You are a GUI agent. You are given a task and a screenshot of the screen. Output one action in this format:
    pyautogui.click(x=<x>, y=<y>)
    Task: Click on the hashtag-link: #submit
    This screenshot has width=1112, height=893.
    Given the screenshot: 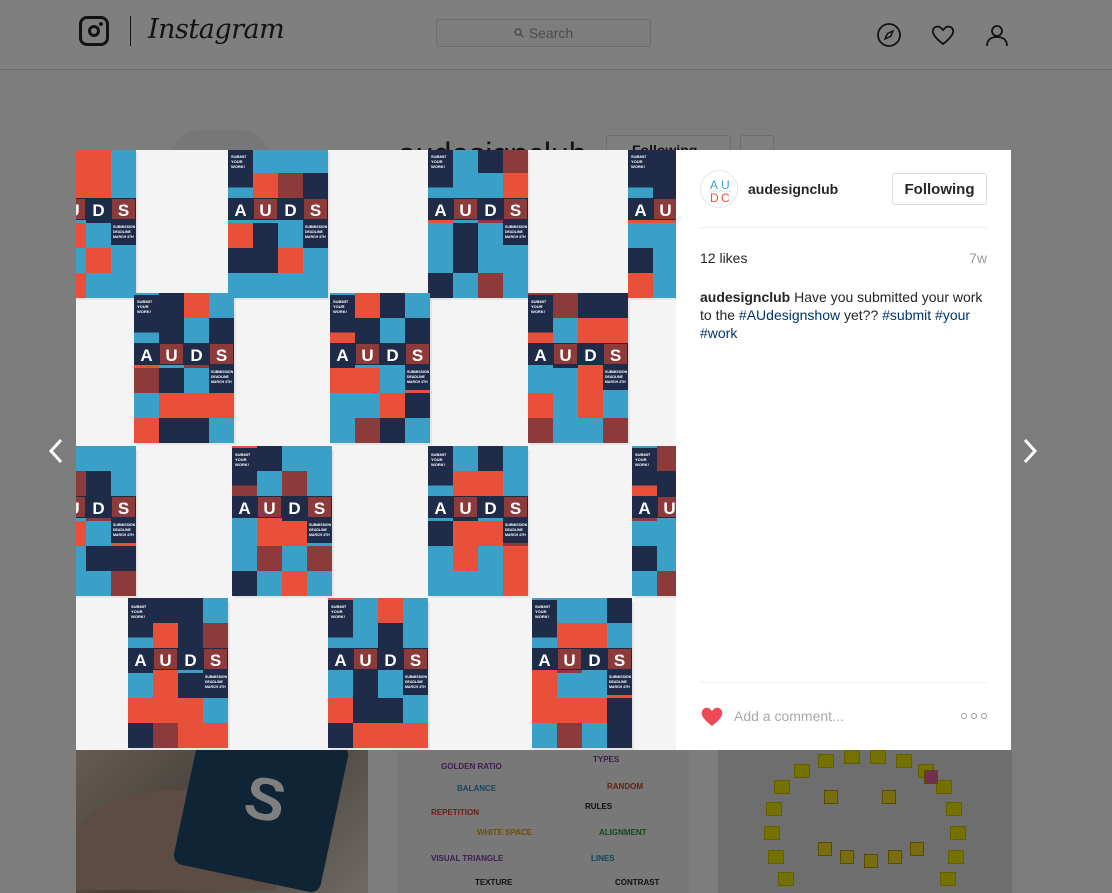 What is the action you would take?
    pyautogui.click(x=906, y=315)
    